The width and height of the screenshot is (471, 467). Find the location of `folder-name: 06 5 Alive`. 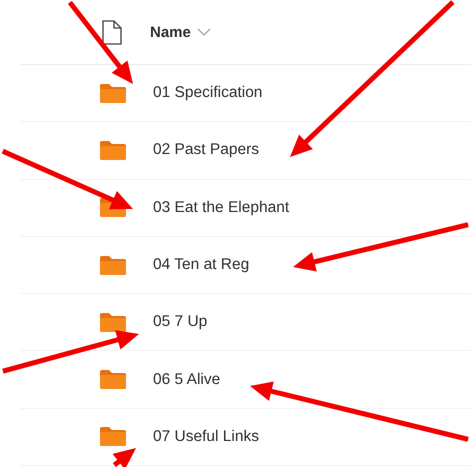

folder-name: 06 5 Alive is located at coordinates (186, 379).